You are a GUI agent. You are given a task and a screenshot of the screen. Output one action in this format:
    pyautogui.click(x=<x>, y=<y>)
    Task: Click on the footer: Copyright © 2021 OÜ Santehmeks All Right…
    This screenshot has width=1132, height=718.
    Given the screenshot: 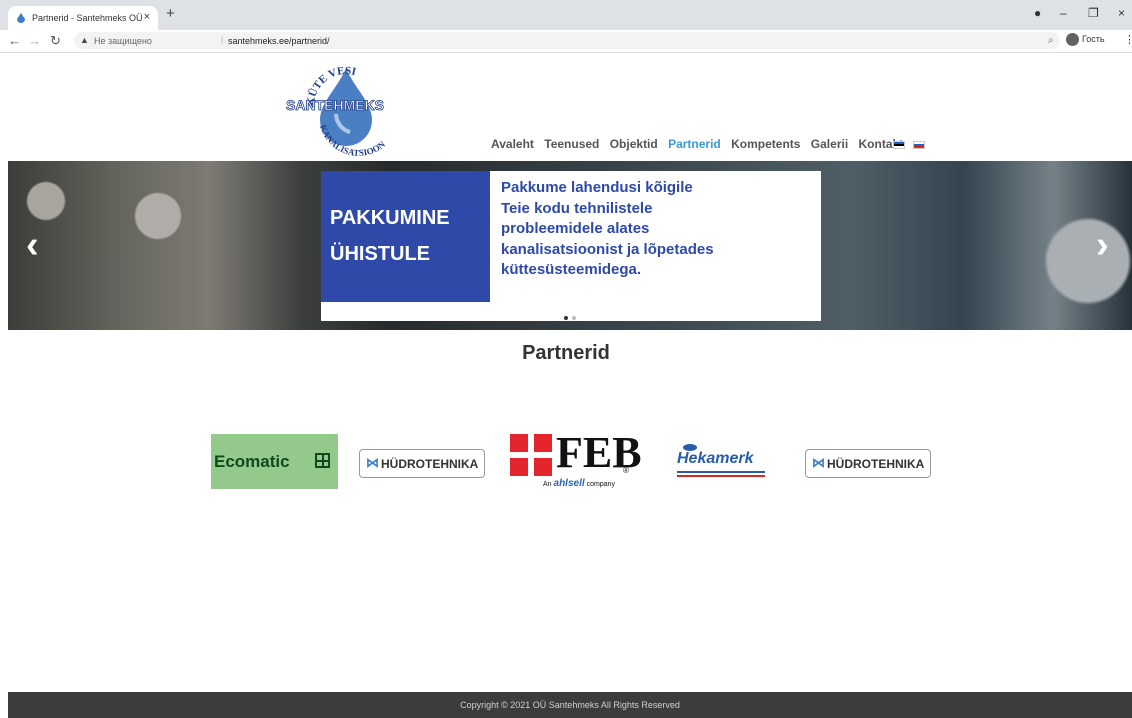 What is the action you would take?
    pyautogui.click(x=570, y=705)
    